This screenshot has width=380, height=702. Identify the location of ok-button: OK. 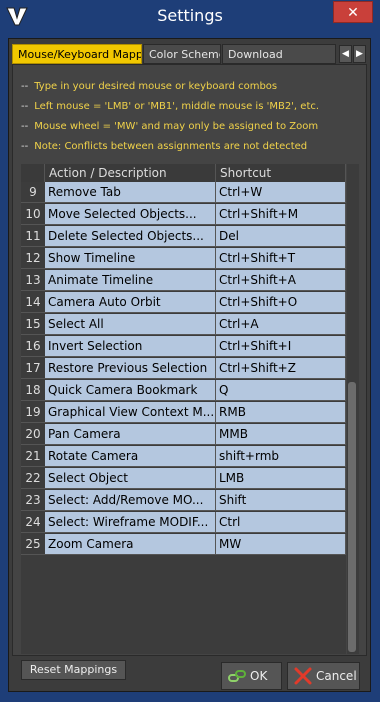
(251, 676).